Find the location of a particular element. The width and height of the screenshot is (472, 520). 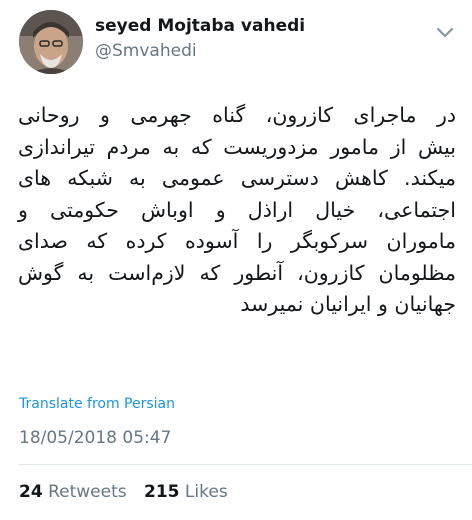

tweet-text-line: در ماجرای کازرون، گناه جهرمی و روحانی is located at coordinates (237, 115).